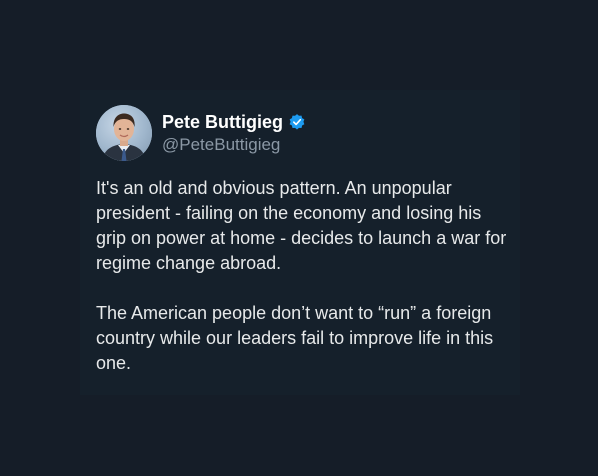 This screenshot has height=476, width=598. I want to click on verified-badge-icon, so click(297, 121).